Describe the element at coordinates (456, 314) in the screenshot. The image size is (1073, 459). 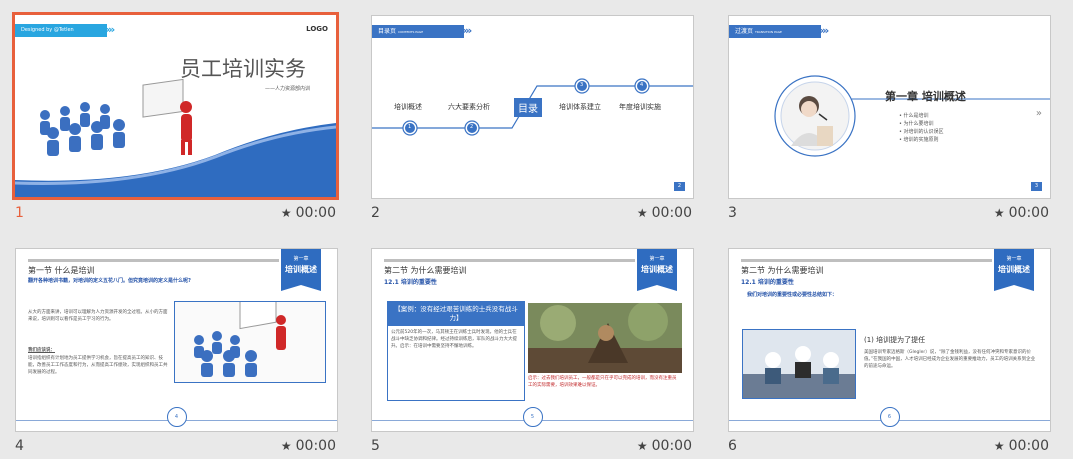
I see `case-title: 【案例：没有经过艰苦训练的士兵没有战斗力】` at that location.